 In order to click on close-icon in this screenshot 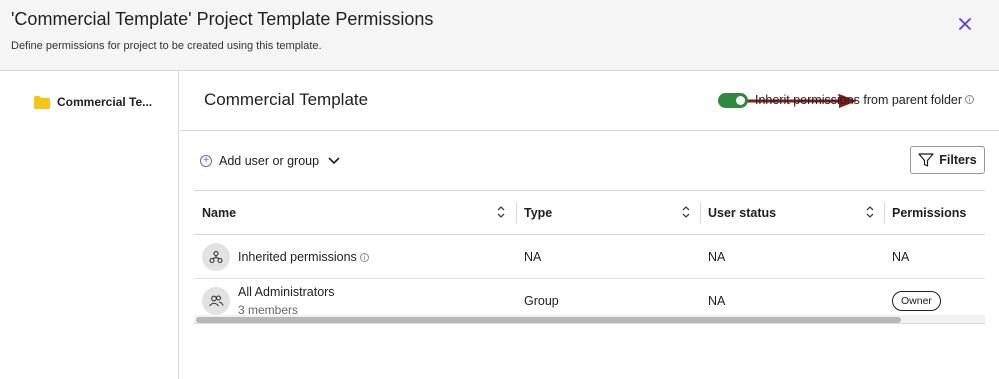, I will do `click(965, 24)`.